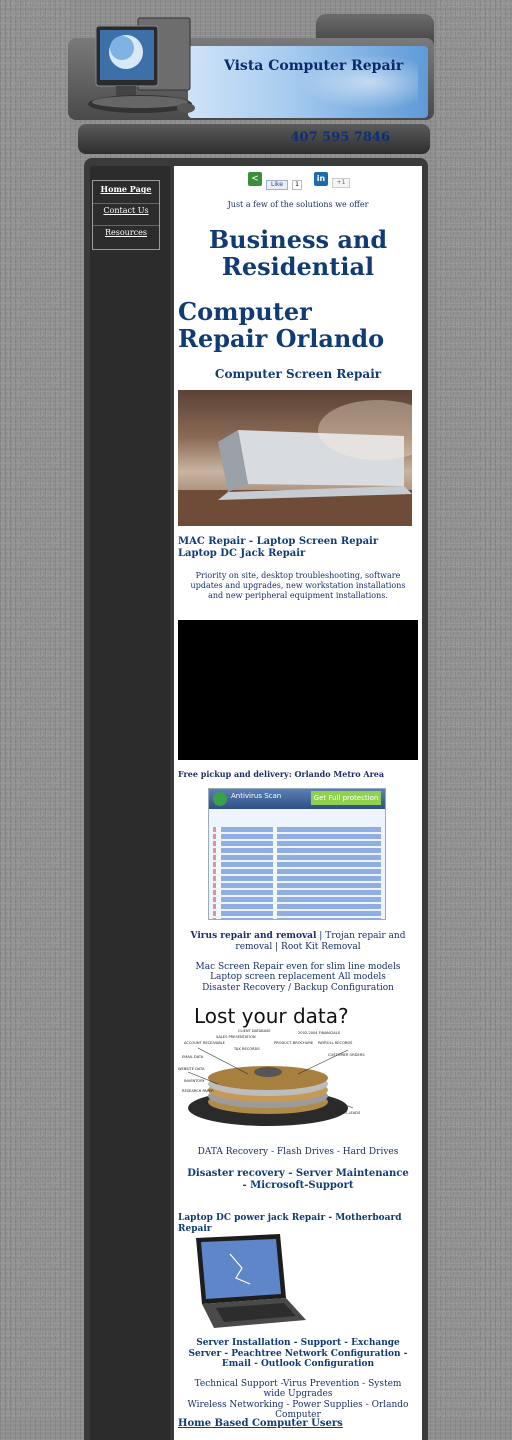  What do you see at coordinates (321, 179) in the screenshot?
I see `linkedin-icon: in` at bounding box center [321, 179].